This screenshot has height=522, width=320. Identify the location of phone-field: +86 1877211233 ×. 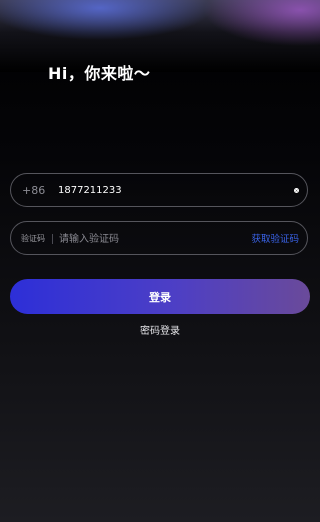
(159, 190).